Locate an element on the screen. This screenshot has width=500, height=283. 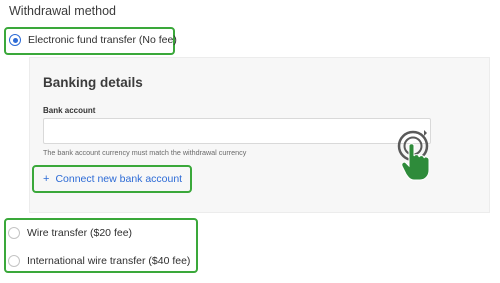
electronic-transfer-label: Electronic fund transfer (No fee) is located at coordinates (102, 40).